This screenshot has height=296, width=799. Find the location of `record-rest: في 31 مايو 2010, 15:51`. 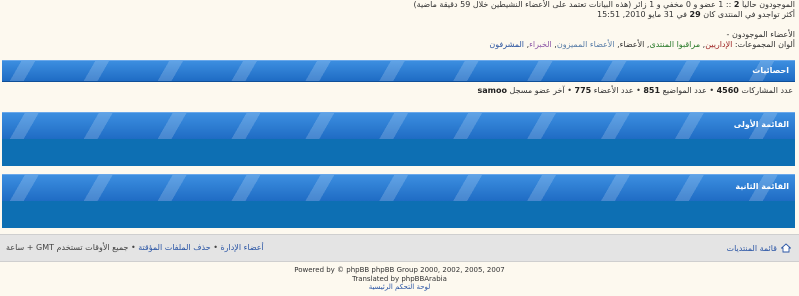

record-rest: في 31 مايو 2010, 15:51 is located at coordinates (642, 14).